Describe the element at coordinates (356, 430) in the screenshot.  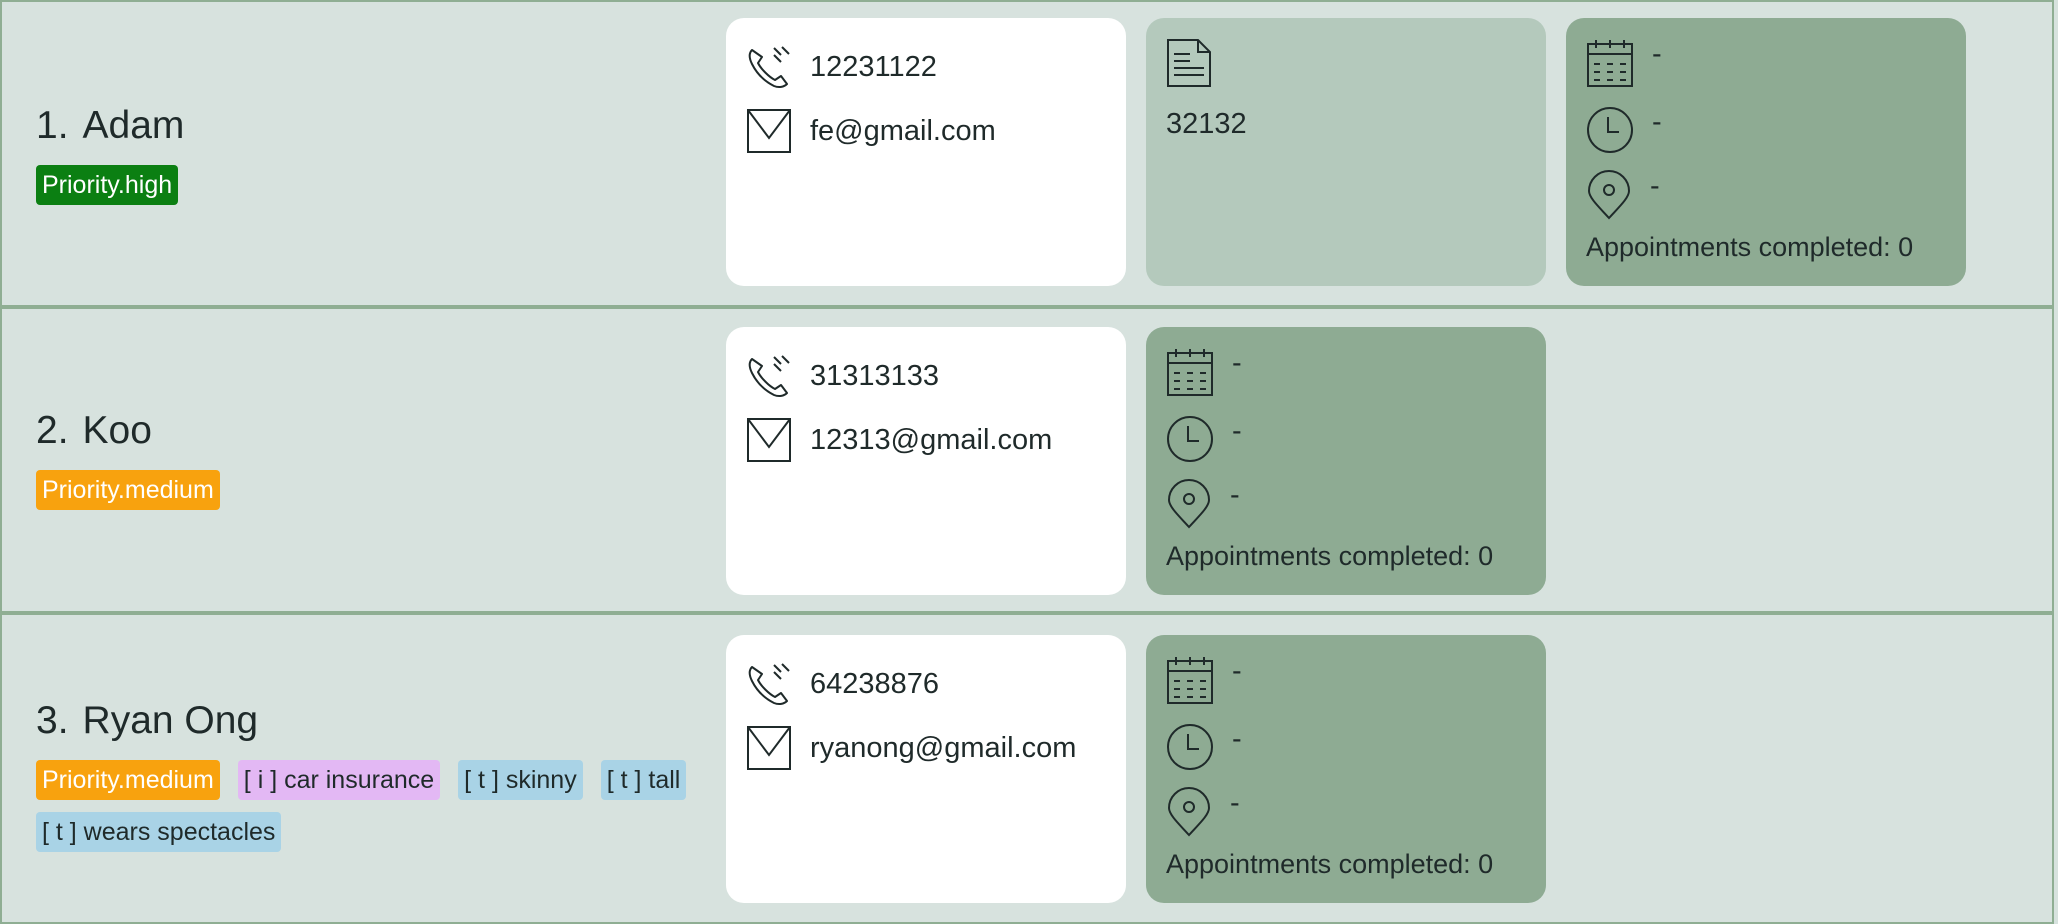
I see `person-name: 2. Koo` at that location.